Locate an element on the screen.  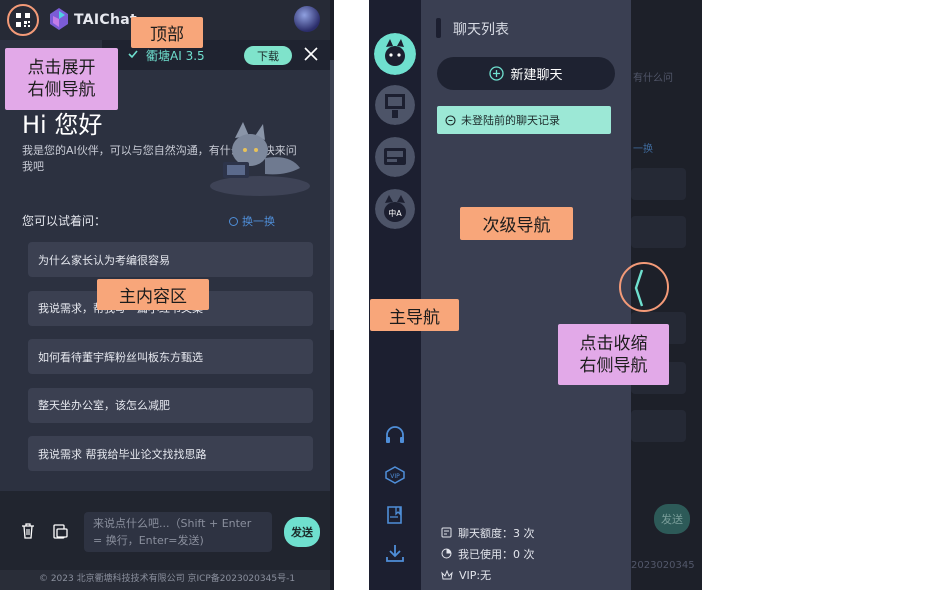
plus-circle-icon is located at coordinates (497, 73).